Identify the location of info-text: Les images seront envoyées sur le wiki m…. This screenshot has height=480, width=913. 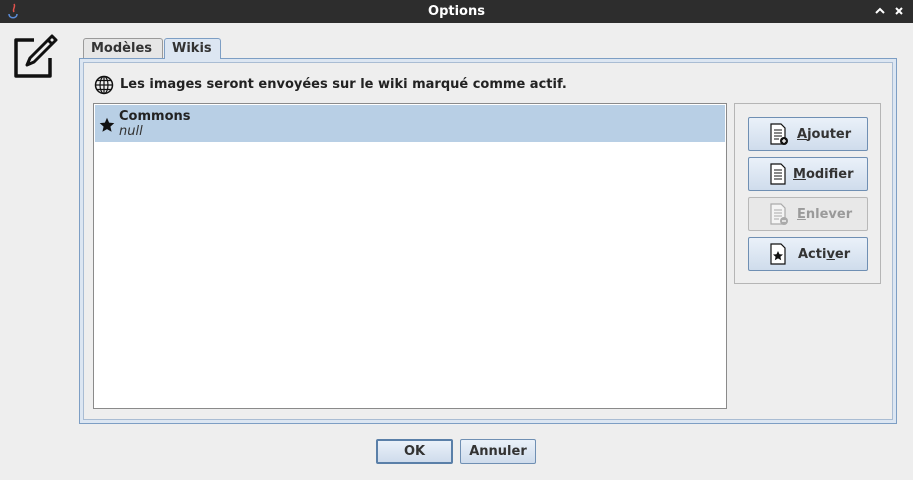
(343, 84).